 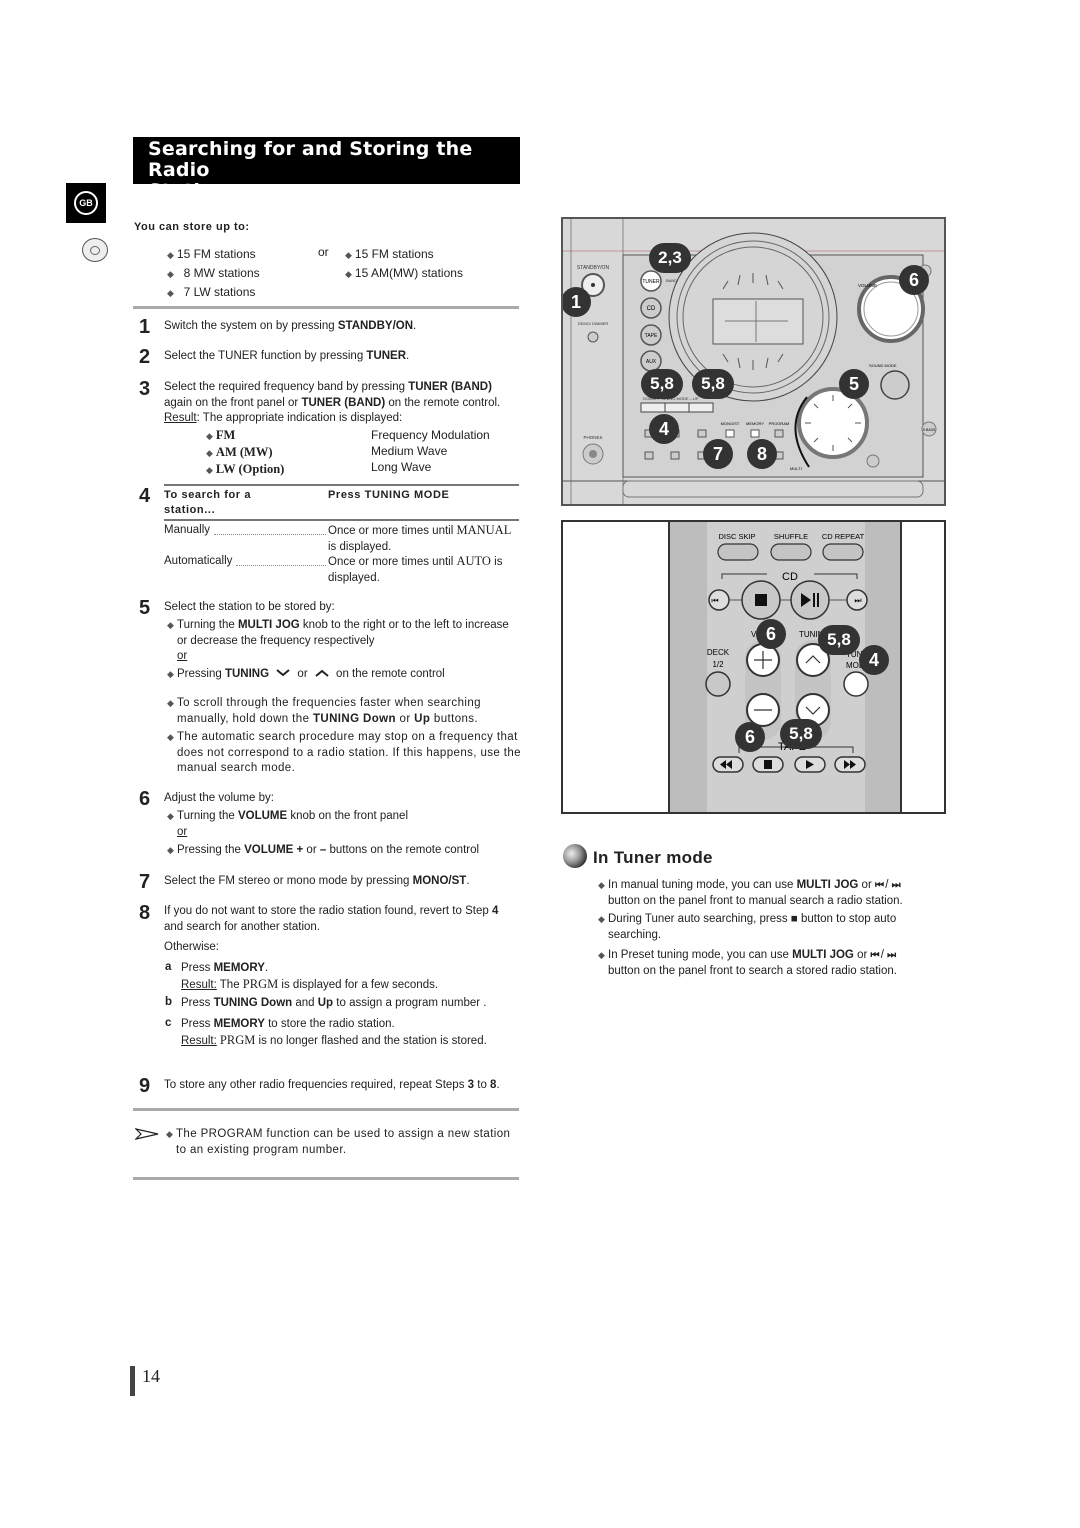 What do you see at coordinates (145, 357) in the screenshot?
I see `step-number: 2` at bounding box center [145, 357].